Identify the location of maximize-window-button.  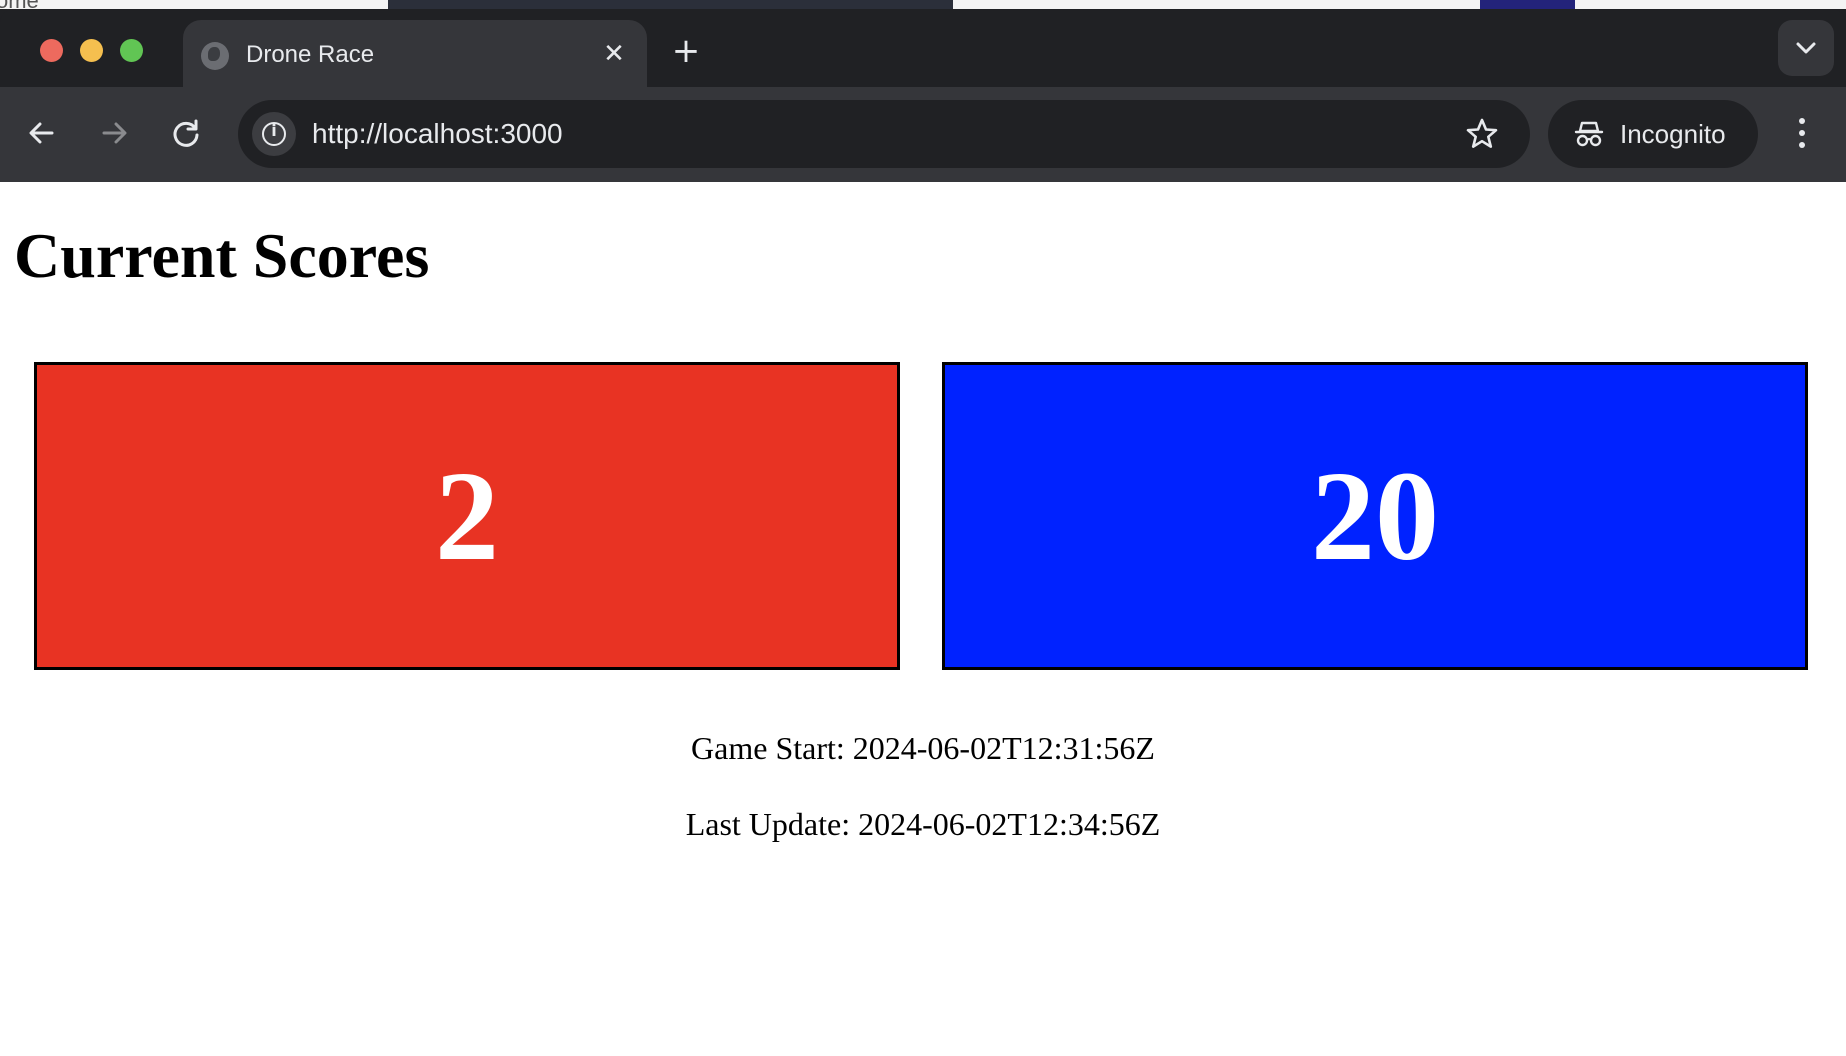
(131, 50).